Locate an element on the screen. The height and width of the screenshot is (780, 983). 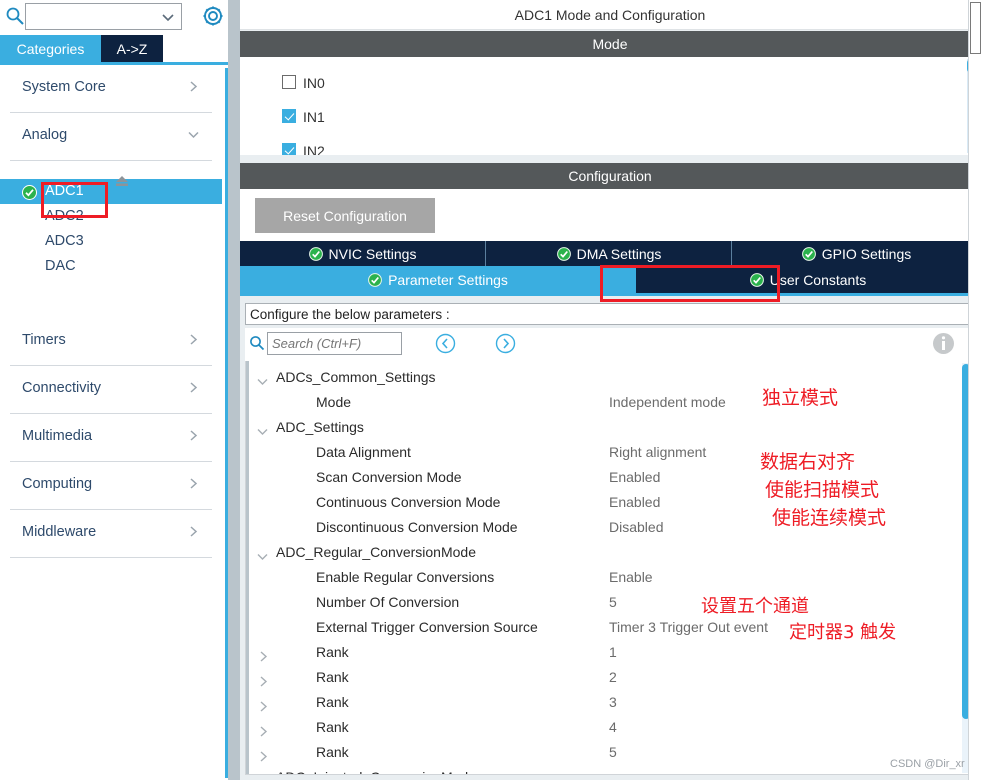
panel-divider is located at coordinates (234, 390).